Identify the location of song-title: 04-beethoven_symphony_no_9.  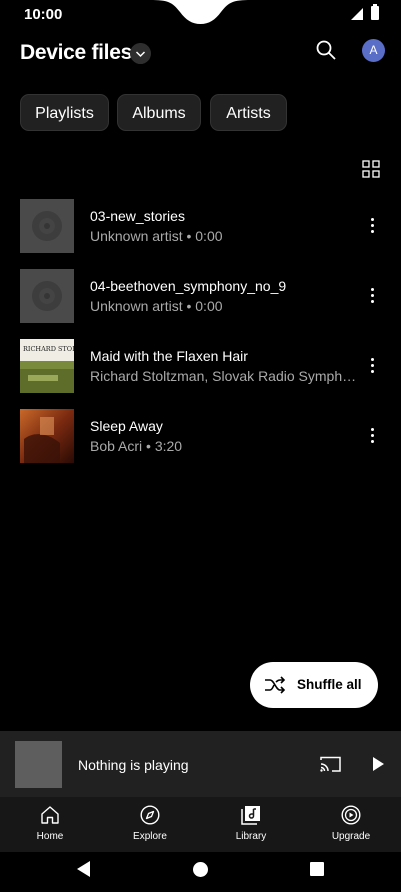
(188, 286).